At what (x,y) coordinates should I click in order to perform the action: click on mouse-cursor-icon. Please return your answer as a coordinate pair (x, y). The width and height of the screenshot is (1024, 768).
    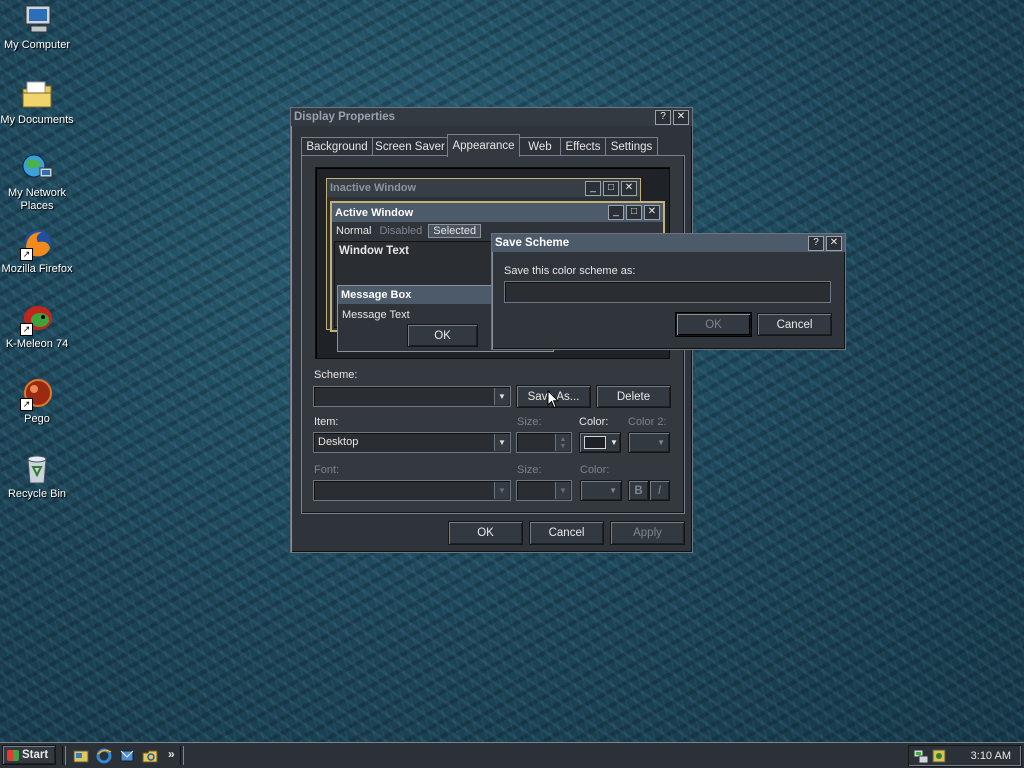
    Looking at the image, I should click on (553, 399).